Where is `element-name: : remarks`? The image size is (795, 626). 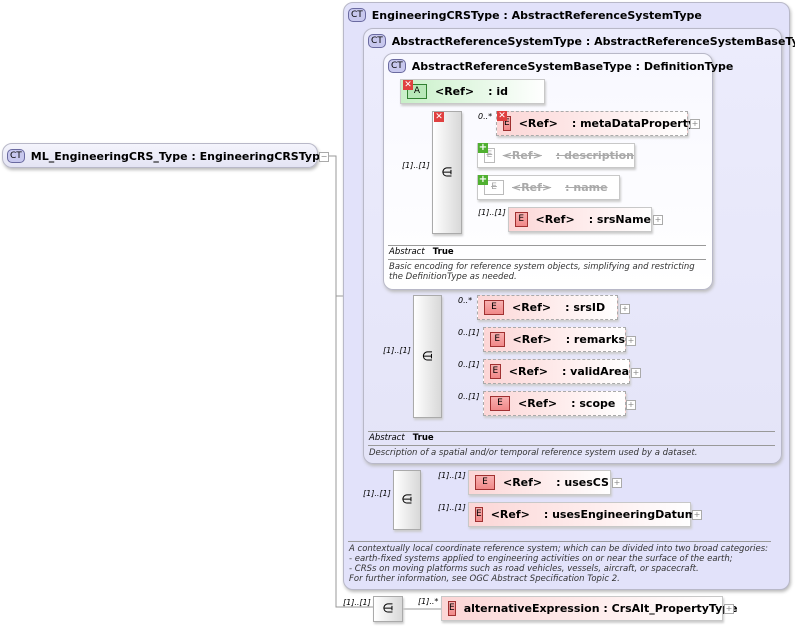 element-name: : remarks is located at coordinates (595, 339).